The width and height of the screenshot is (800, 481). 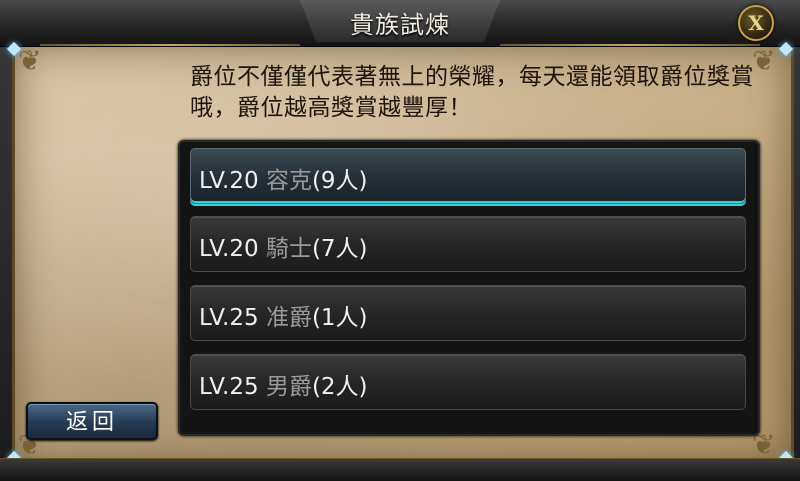 What do you see at coordinates (468, 313) in the screenshot?
I see `rank-item-baronet: LV.25 准爵(1人)` at bounding box center [468, 313].